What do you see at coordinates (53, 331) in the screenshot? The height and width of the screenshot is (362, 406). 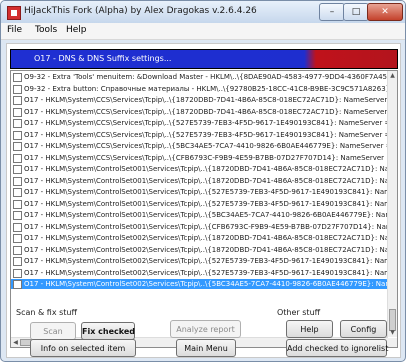 I see `scan-button: Scan` at bounding box center [53, 331].